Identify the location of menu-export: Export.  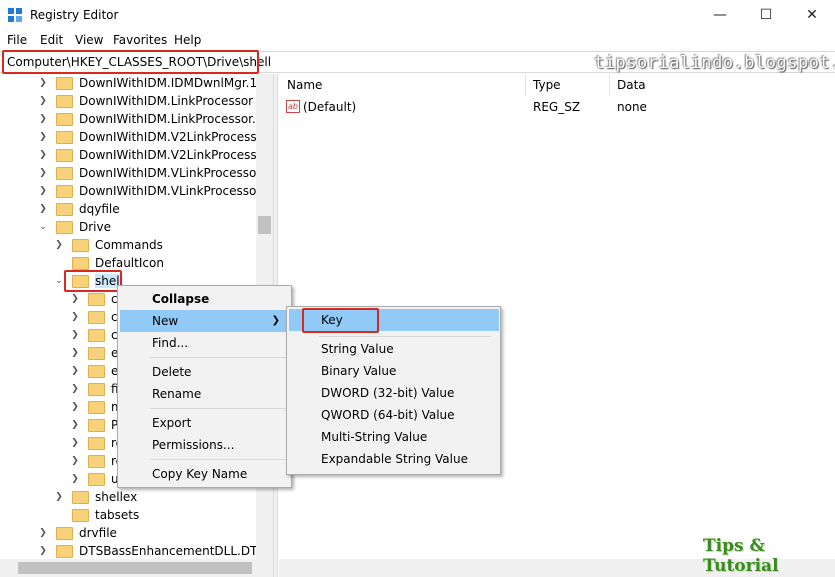
(205, 423).